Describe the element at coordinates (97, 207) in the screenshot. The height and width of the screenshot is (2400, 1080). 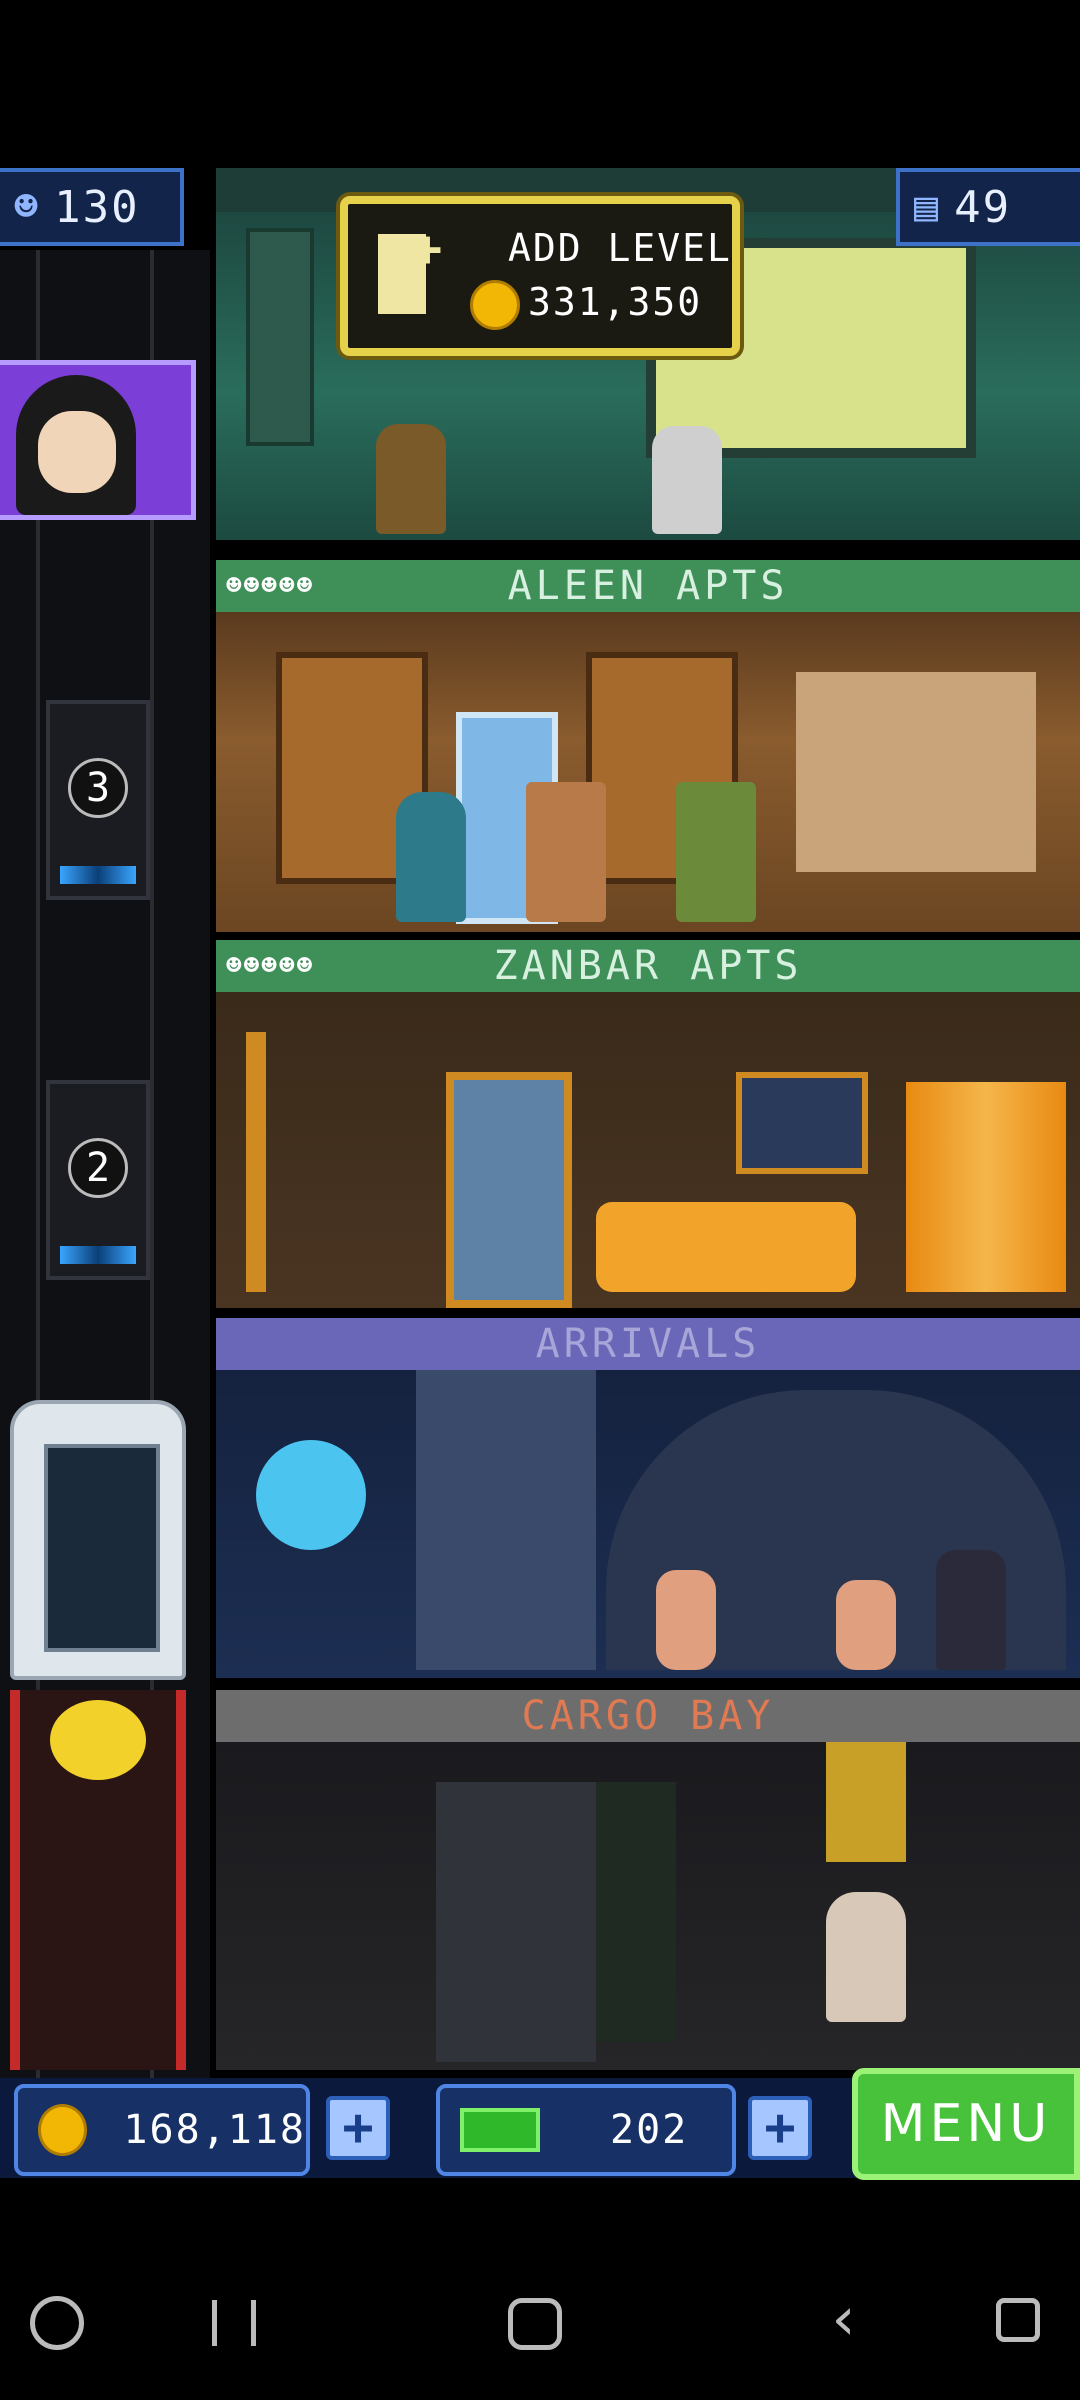
I see `population-value: 130` at that location.